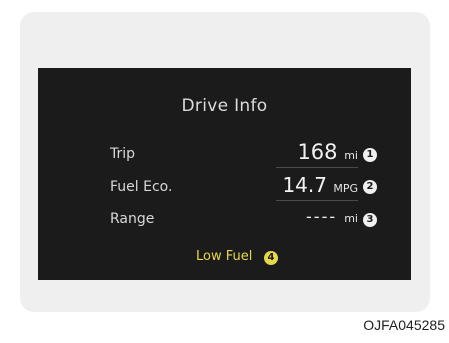  What do you see at coordinates (370, 187) in the screenshot?
I see `fuel-economy-marker-badge: 2` at bounding box center [370, 187].